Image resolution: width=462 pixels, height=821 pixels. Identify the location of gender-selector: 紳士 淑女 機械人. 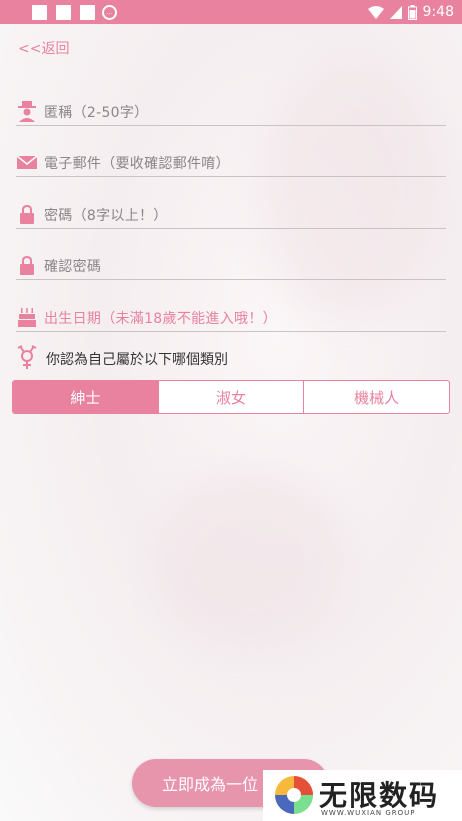
(231, 397).